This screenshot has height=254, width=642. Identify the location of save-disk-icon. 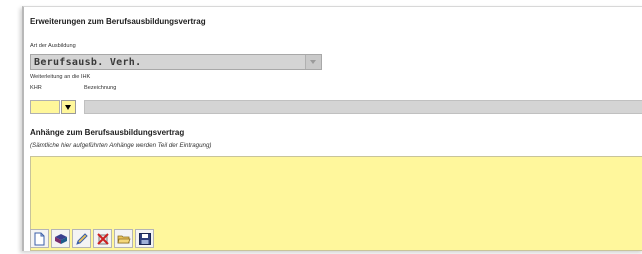
(144, 238).